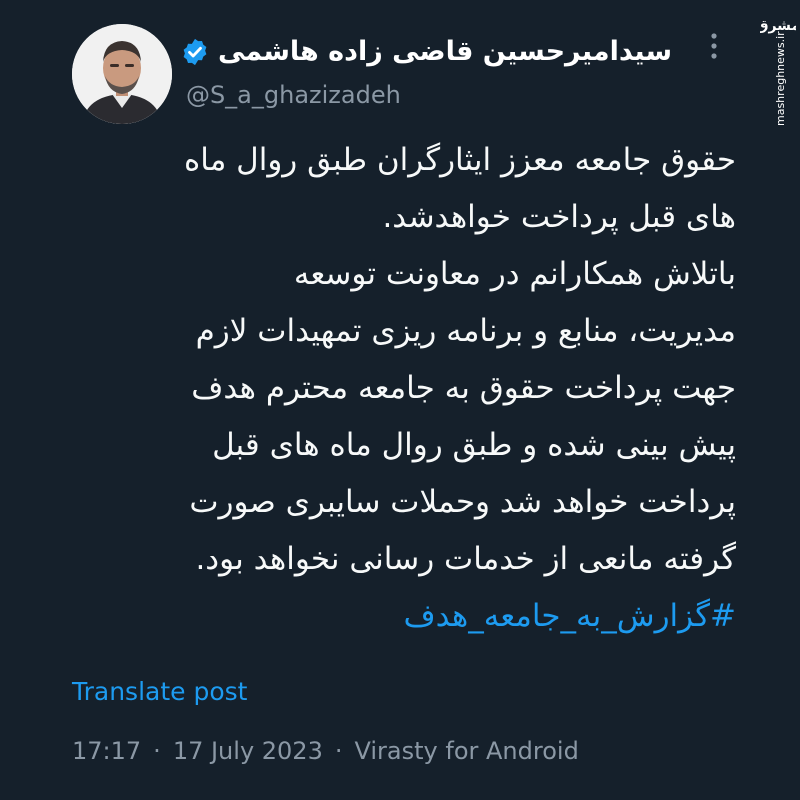 This screenshot has height=800, width=800. I want to click on author-display-name-row: سیدامیرحسین قاضی زاده هاشمی, so click(426, 51).